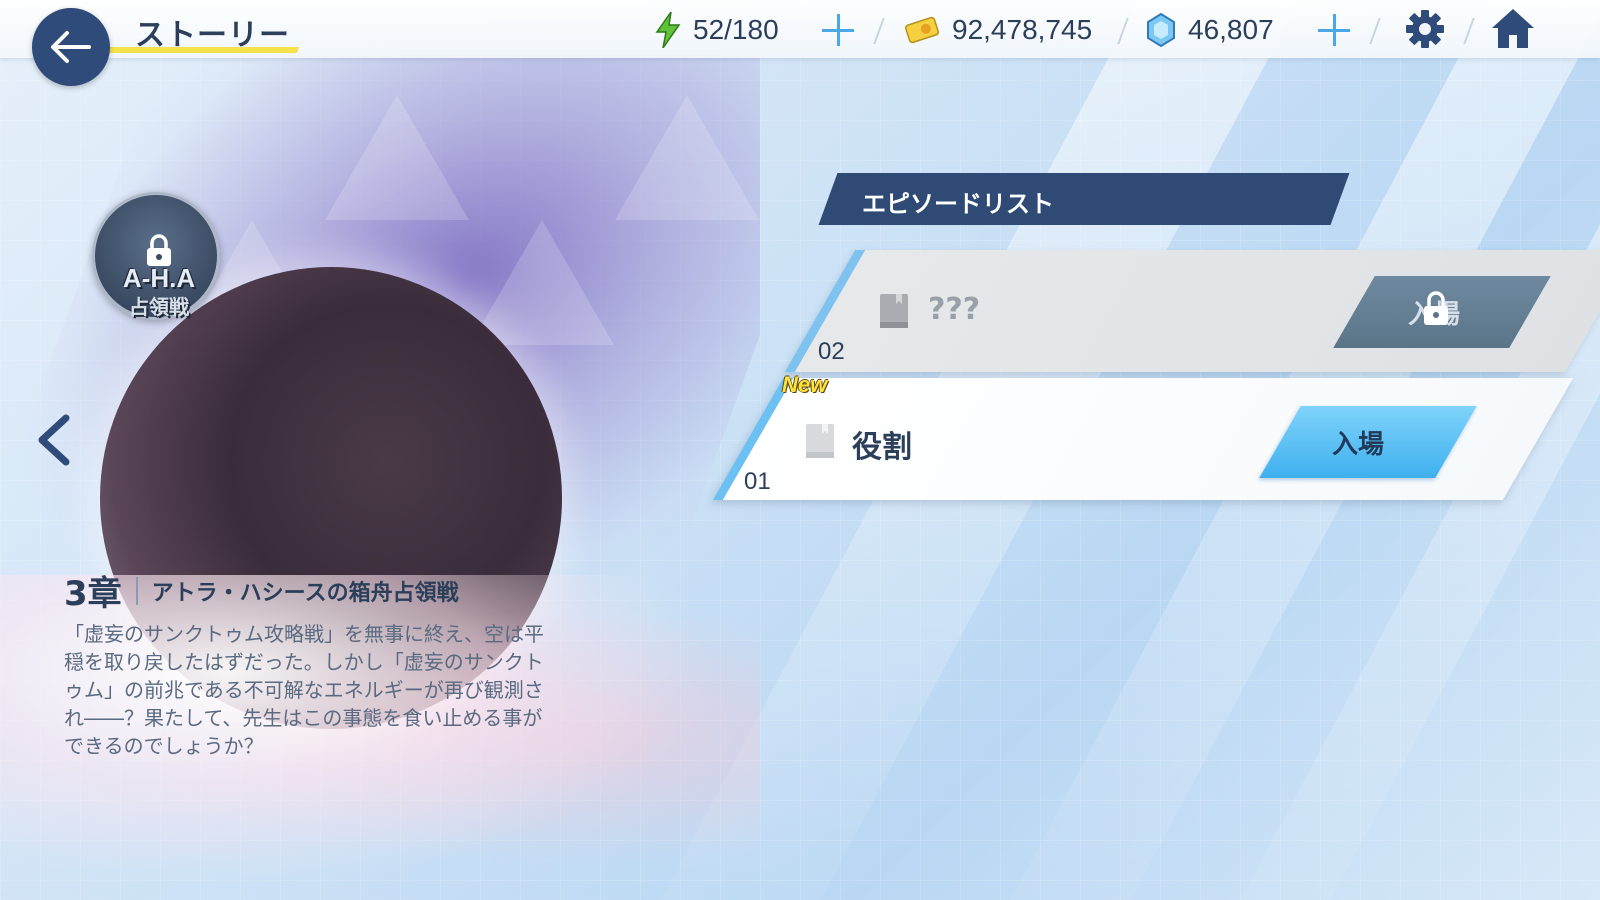  I want to click on episode-list-title: エピソードリスト, so click(958, 204).